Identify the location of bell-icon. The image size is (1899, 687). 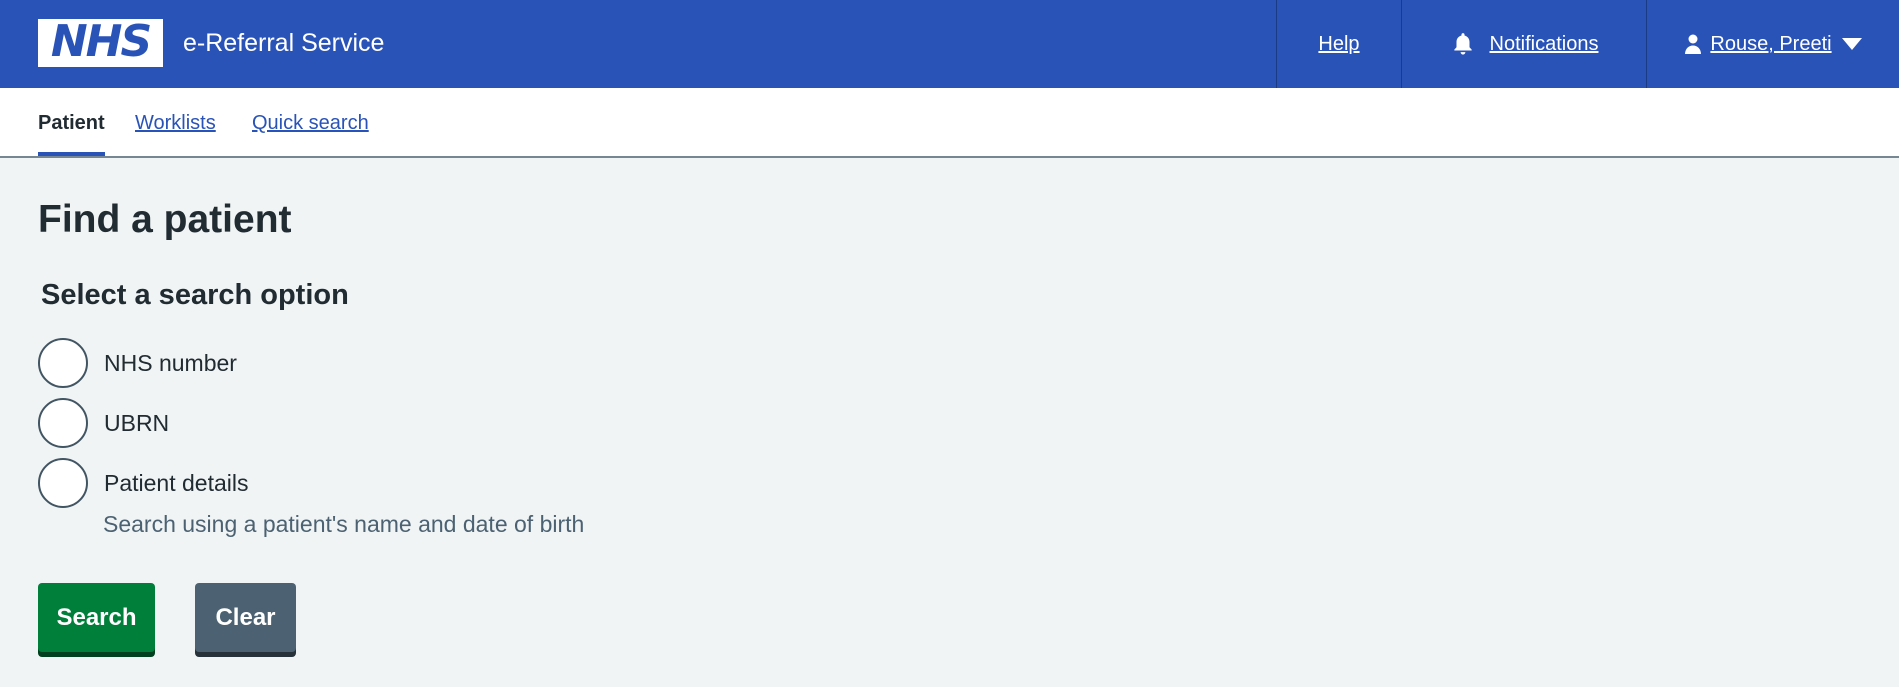
(1462, 44).